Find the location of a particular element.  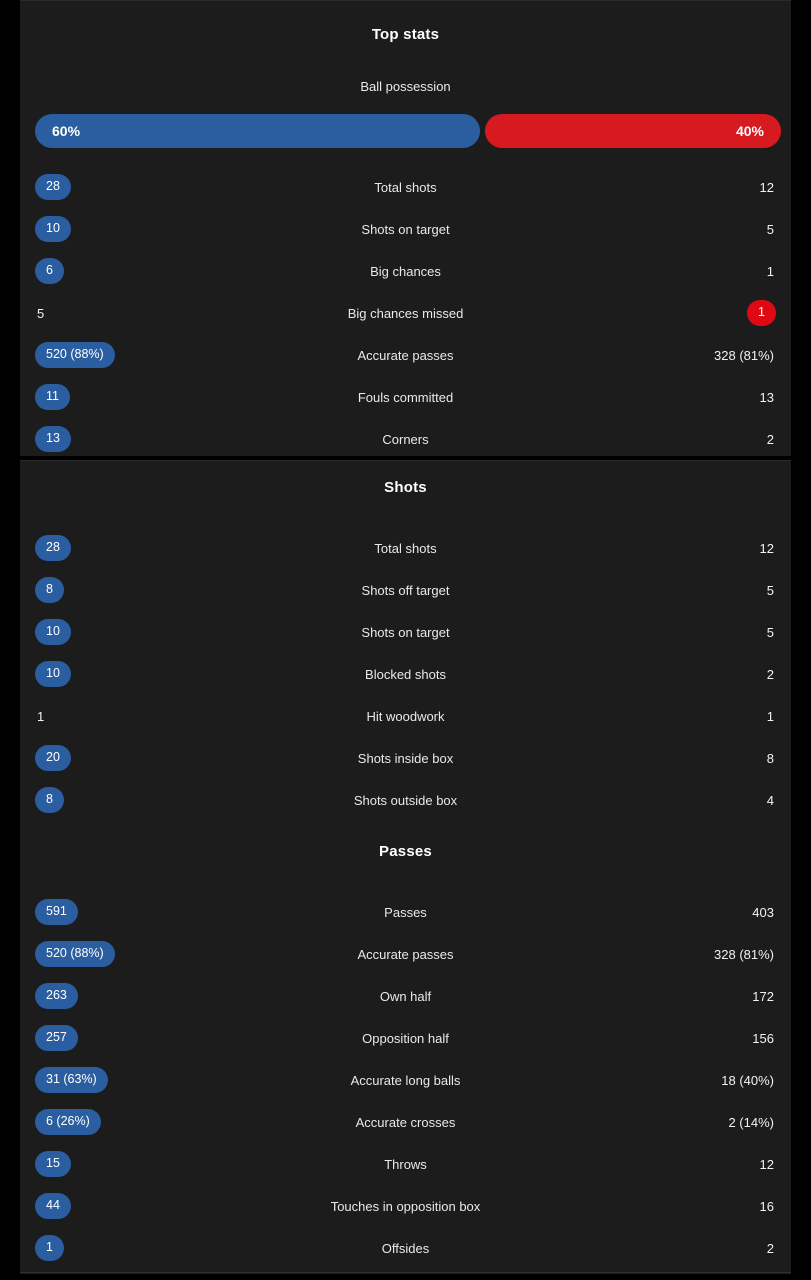

stat-row: 28 Total shots 12 is located at coordinates (405, 548).